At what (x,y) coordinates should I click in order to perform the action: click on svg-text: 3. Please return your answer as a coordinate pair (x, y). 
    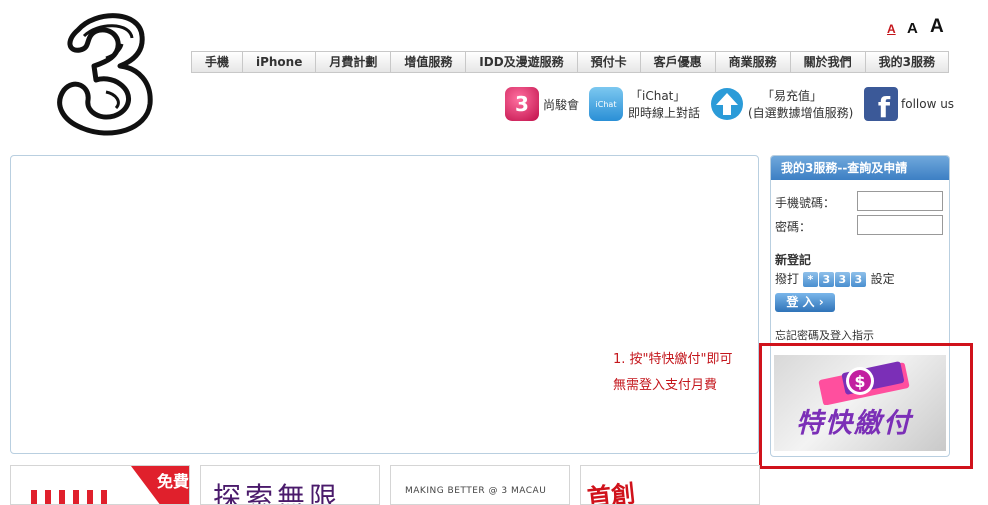
    Looking at the image, I should click on (522, 104).